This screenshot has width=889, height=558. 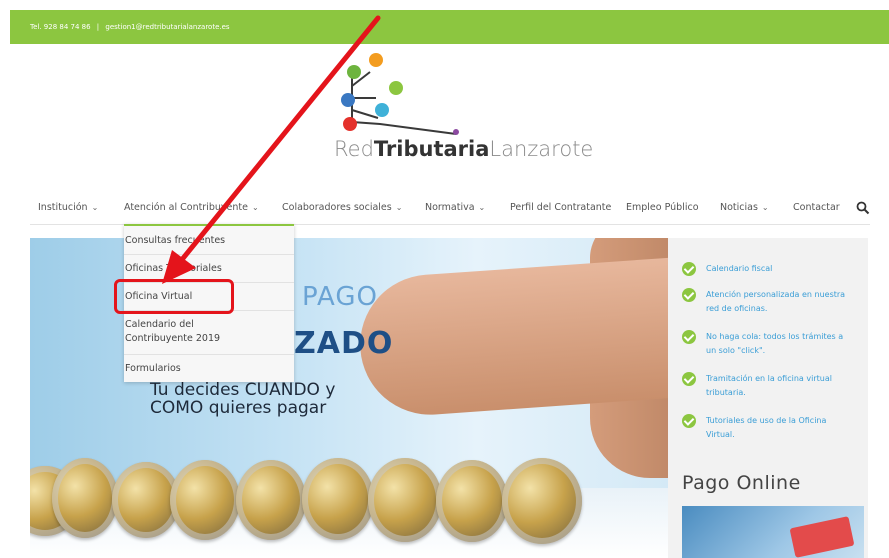 I want to click on nav-item-normativa: Normativa ⌄, so click(x=455, y=207).